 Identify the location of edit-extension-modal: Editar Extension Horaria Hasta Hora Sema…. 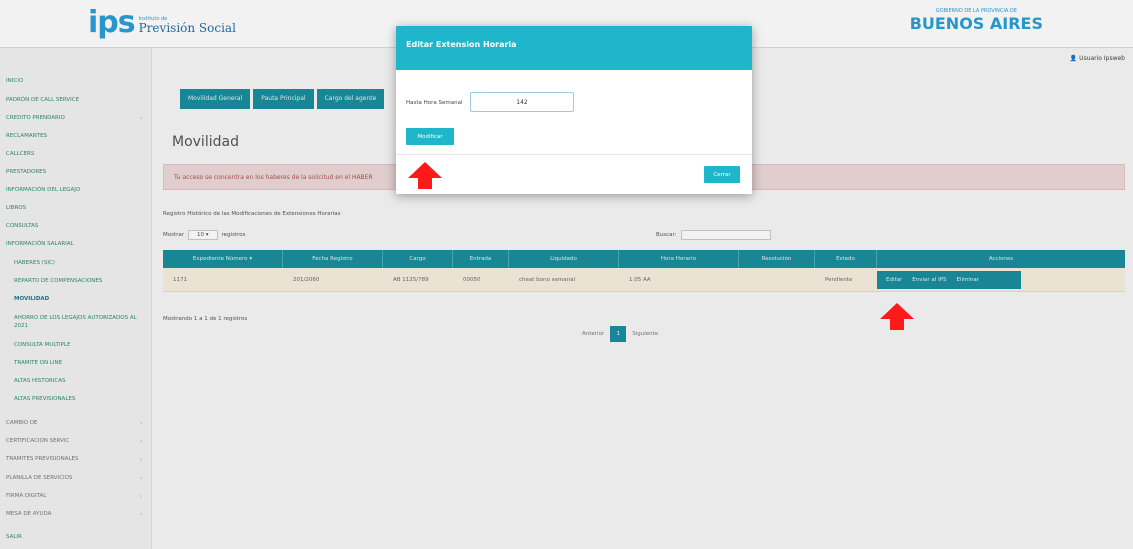
(574, 110).